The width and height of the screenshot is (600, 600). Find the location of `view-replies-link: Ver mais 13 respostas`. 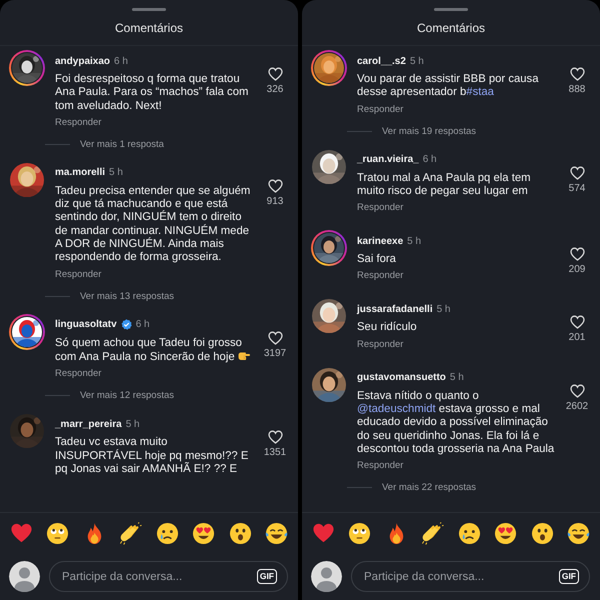

view-replies-link: Ver mais 13 respostas is located at coordinates (127, 296).